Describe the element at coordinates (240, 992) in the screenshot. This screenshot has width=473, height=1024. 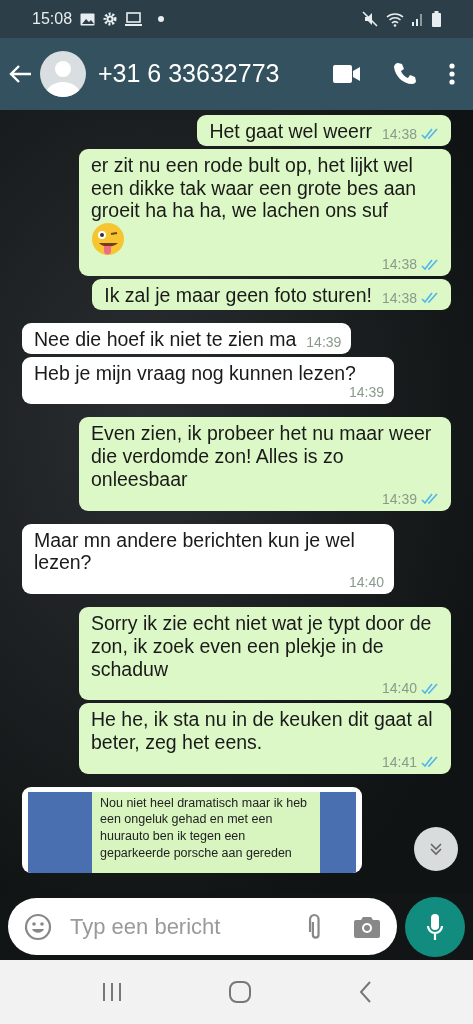
I see `home-icon` at that location.